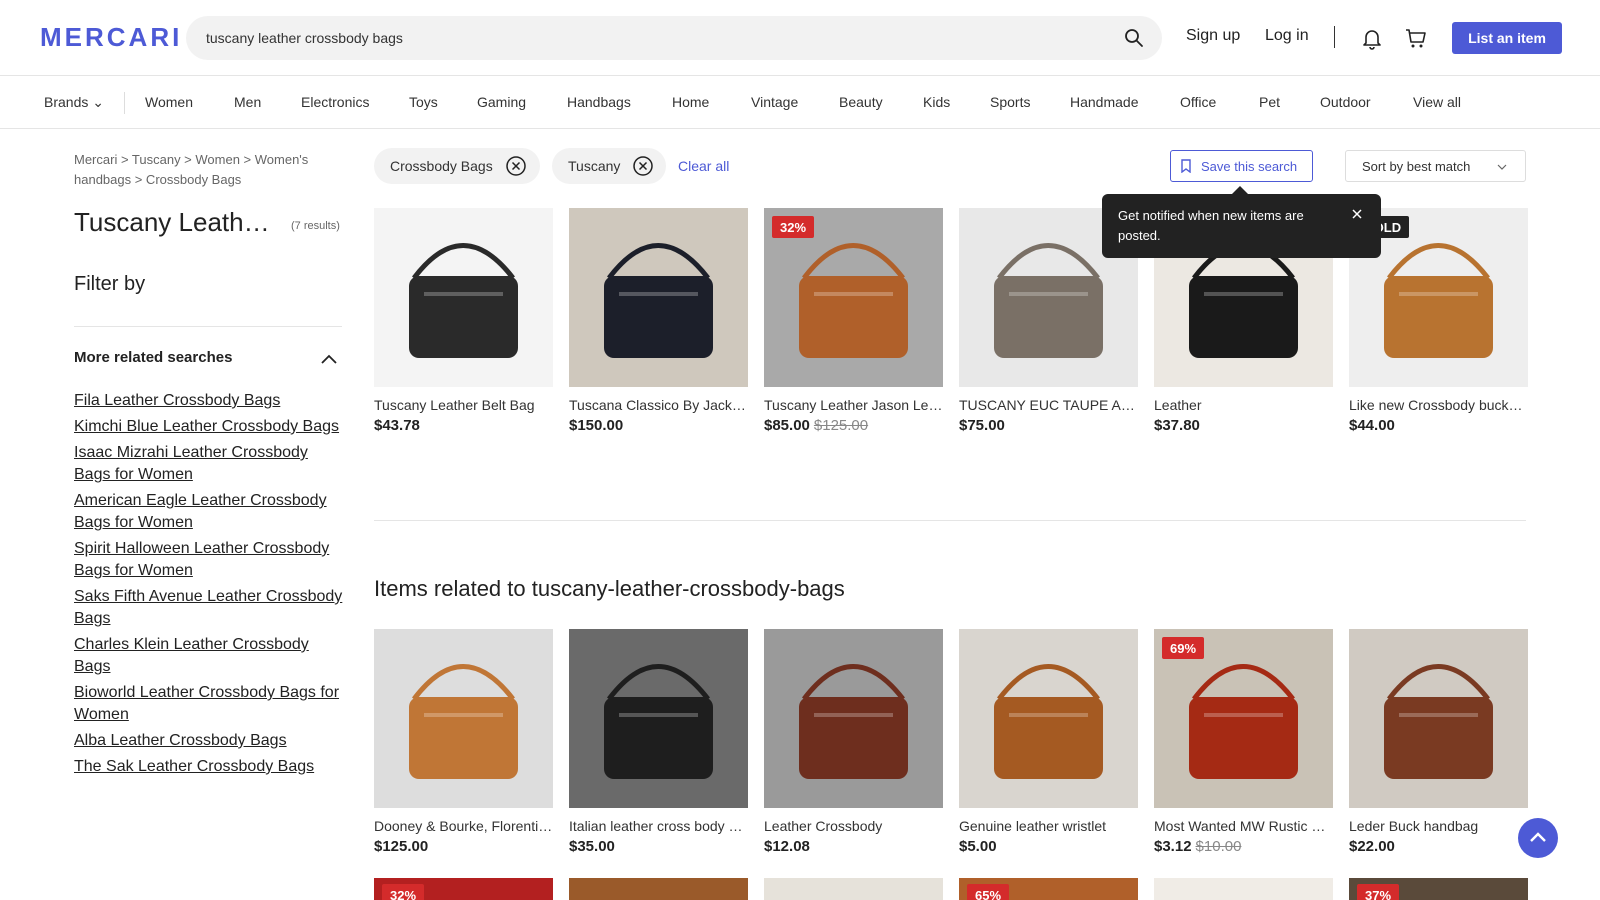 This screenshot has width=1600, height=900. I want to click on item-price: $125.00, so click(401, 846).